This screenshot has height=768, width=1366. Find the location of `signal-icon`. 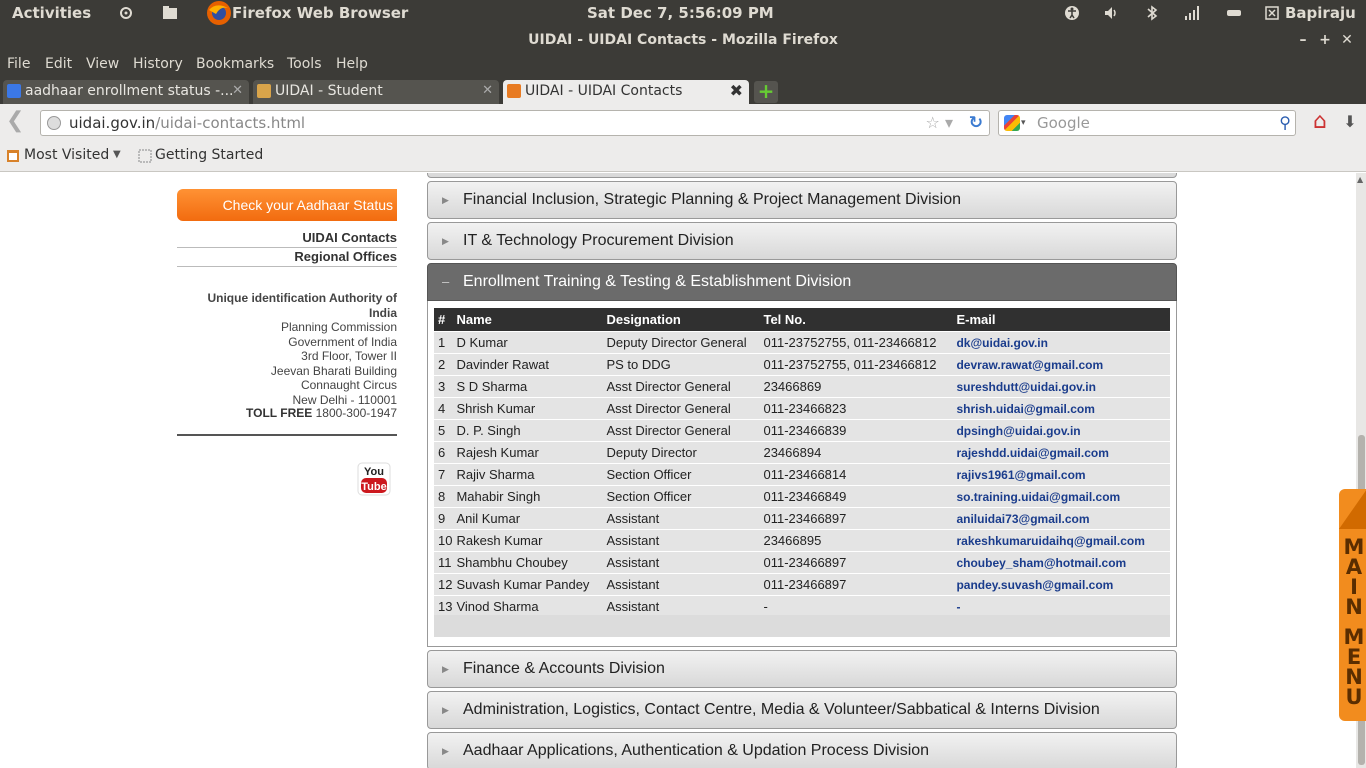

signal-icon is located at coordinates (1192, 13).